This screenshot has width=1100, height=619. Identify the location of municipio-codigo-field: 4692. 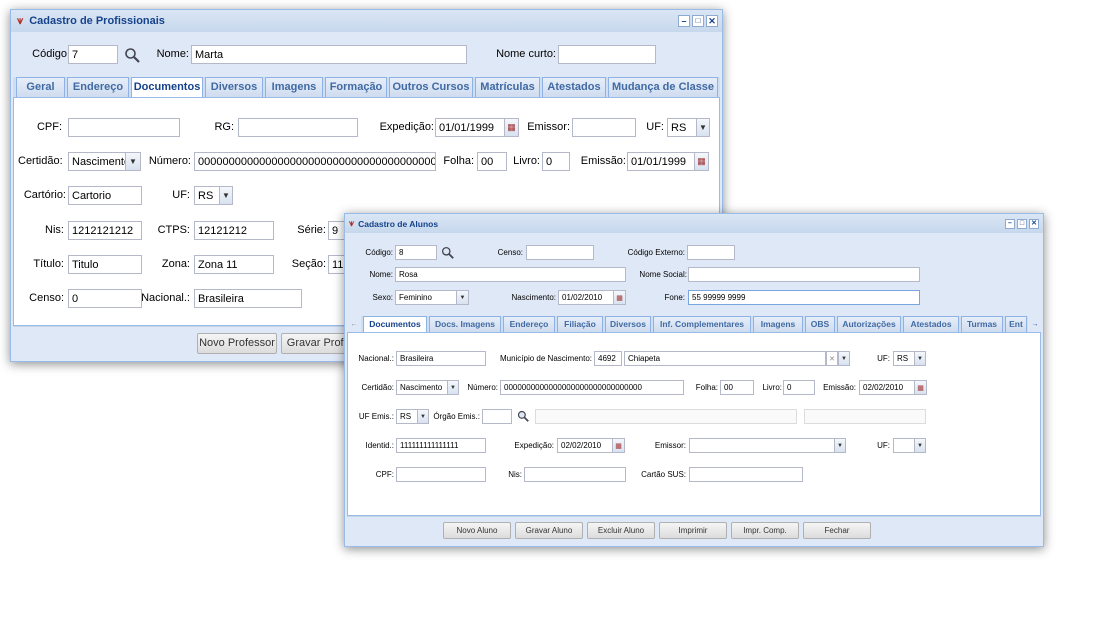
(608, 358).